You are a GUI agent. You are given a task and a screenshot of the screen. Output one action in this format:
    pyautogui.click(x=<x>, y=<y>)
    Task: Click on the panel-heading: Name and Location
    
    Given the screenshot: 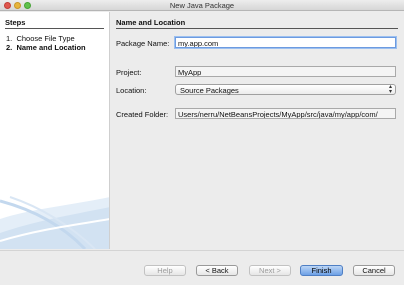 What is the action you would take?
    pyautogui.click(x=151, y=22)
    